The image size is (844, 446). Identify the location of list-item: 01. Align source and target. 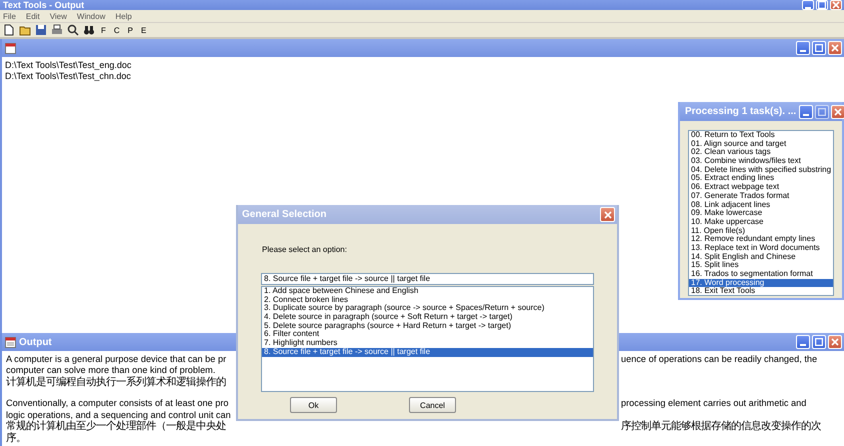
(761, 144).